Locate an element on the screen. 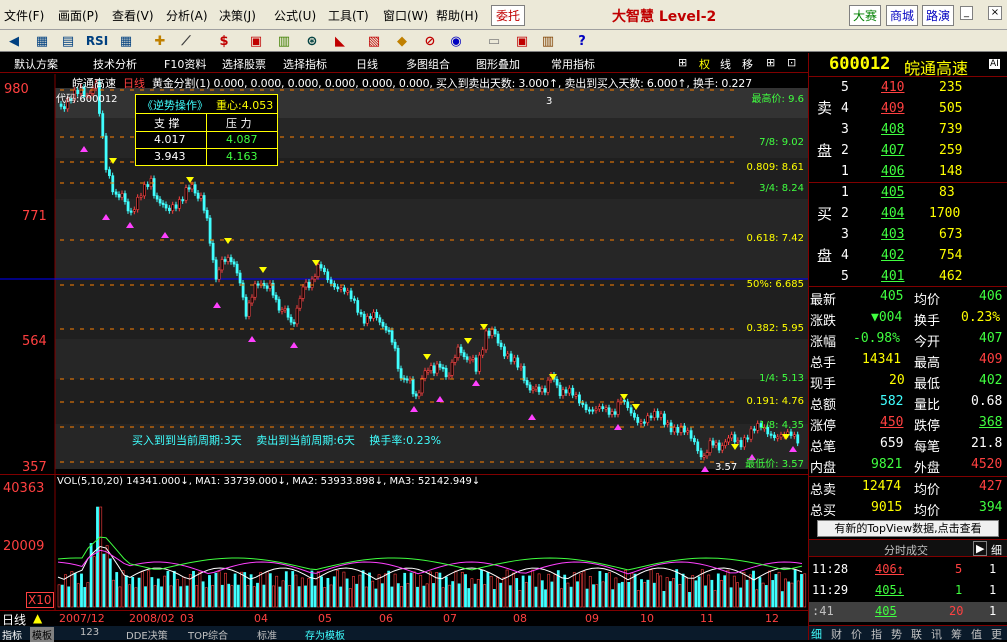 The image size is (1007, 642). minimize-button: _ is located at coordinates (966, 13).